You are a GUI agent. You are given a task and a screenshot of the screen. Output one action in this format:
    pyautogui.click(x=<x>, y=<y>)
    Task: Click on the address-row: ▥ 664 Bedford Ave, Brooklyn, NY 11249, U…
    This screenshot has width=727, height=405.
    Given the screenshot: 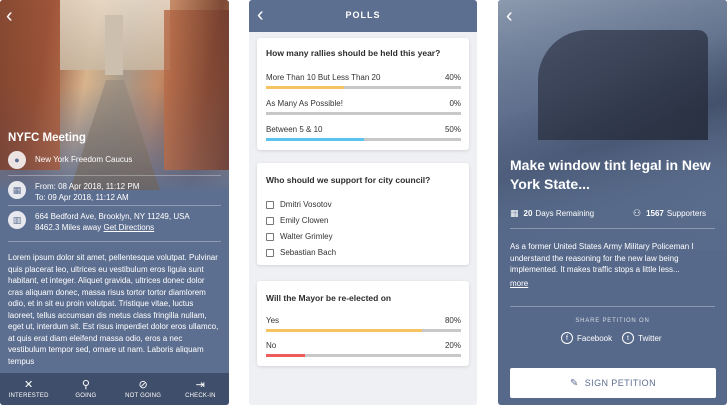 What is the action you would take?
    pyautogui.click(x=99, y=222)
    